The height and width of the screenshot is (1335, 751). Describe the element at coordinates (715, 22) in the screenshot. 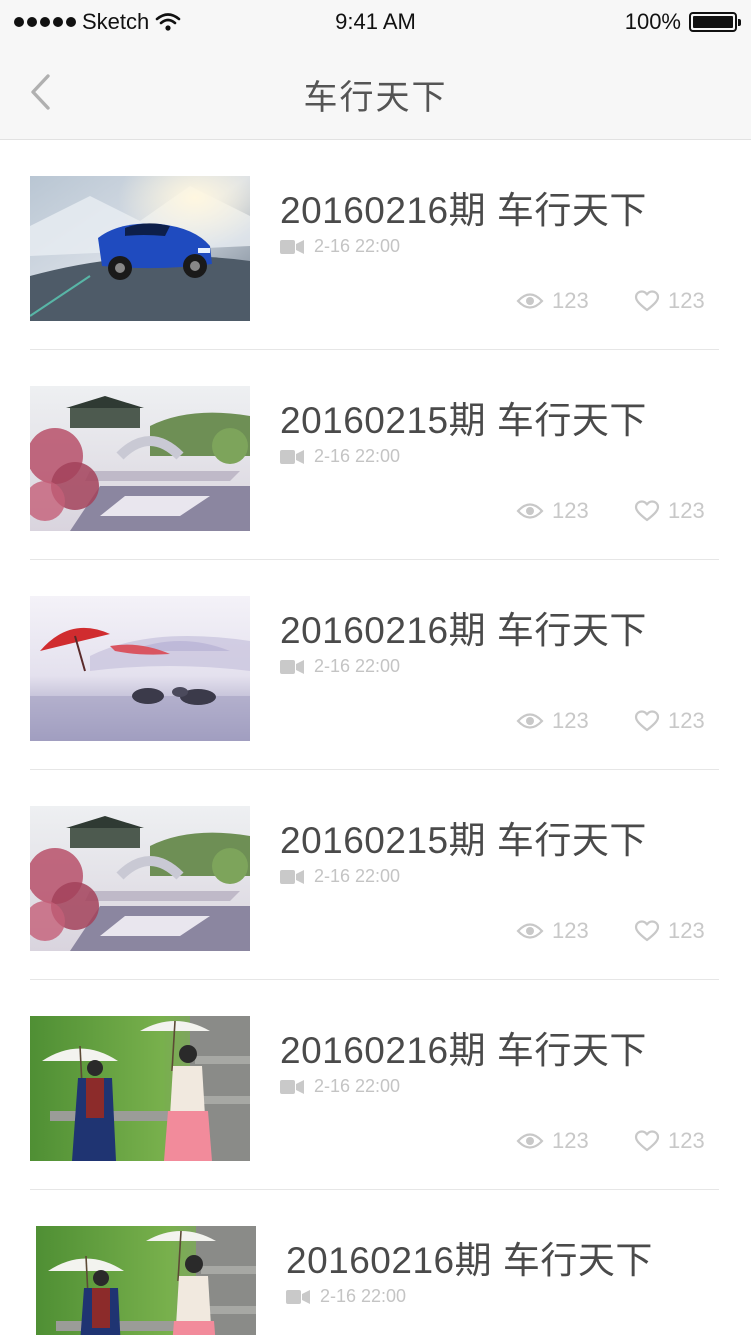

I see `battery-icon` at that location.